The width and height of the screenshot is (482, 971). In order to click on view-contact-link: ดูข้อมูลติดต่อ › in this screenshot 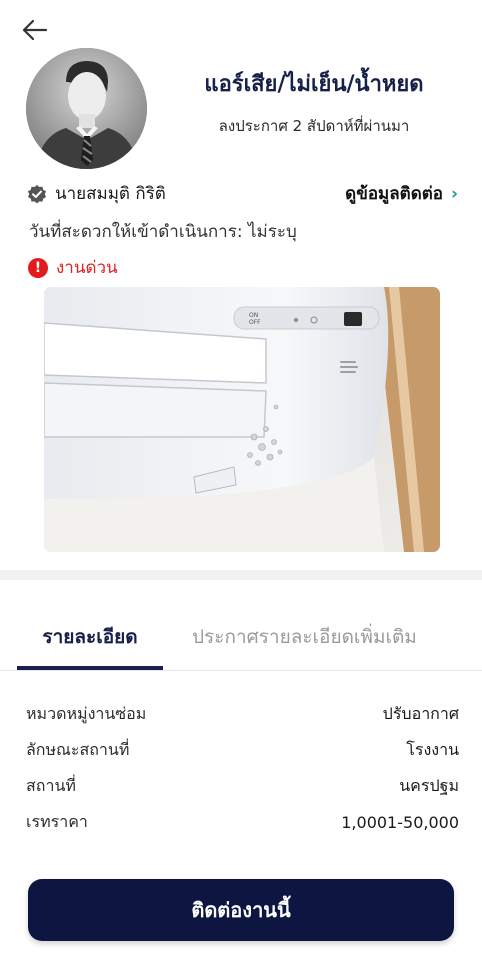, I will do `click(401, 193)`.